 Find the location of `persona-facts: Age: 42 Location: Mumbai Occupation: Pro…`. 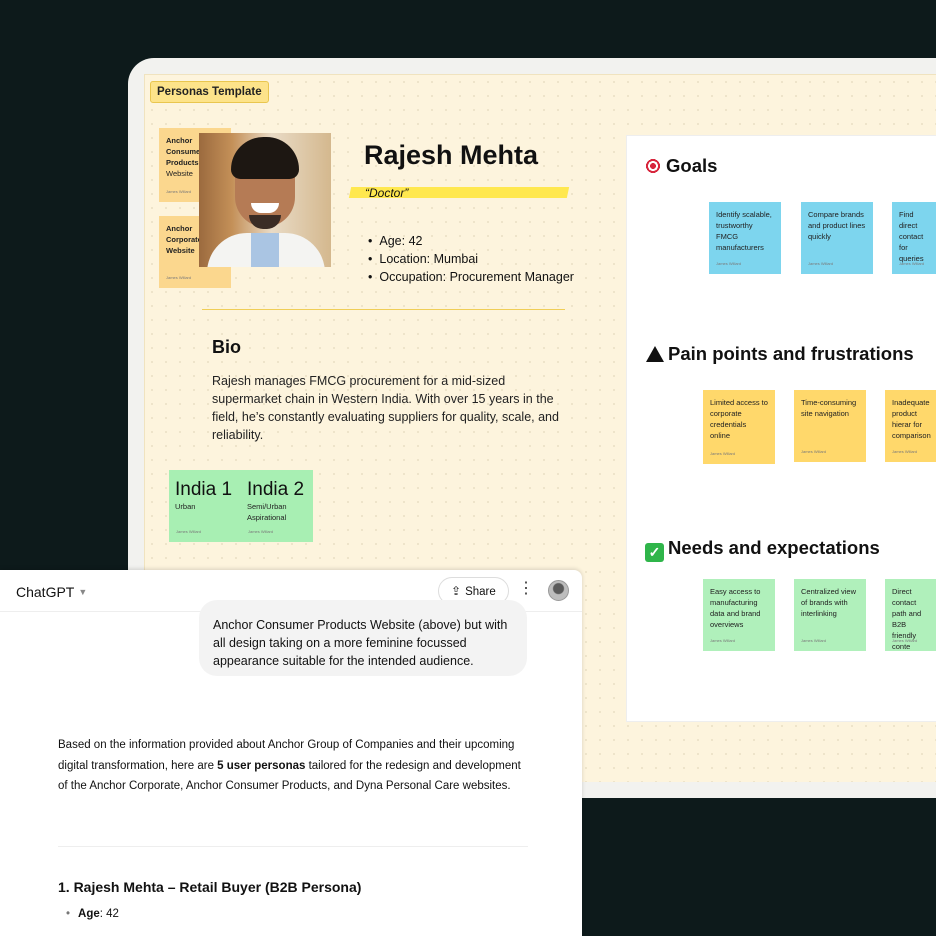

persona-facts: Age: 42 Location: Mumbai Occupation: Pro… is located at coordinates (471, 259).